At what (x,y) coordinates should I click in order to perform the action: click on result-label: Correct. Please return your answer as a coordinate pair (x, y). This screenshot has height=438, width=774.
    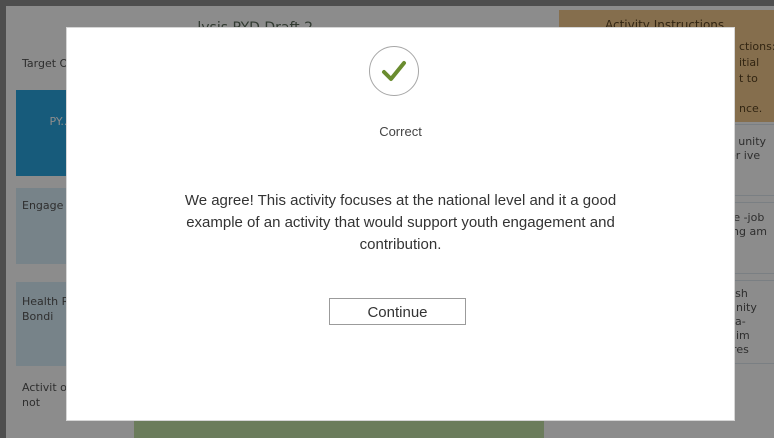
    Looking at the image, I should click on (400, 131).